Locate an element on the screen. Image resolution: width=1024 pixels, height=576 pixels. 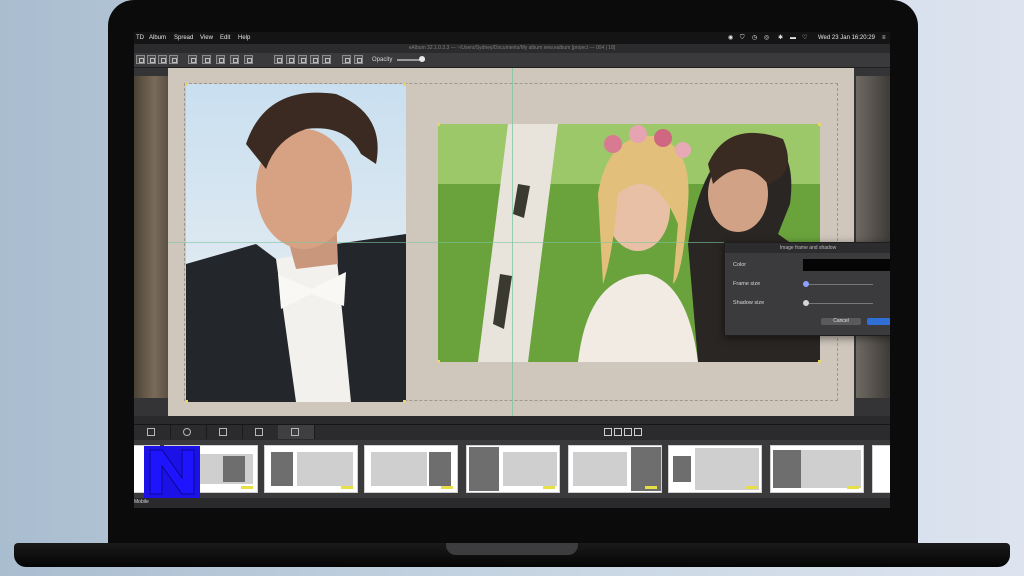
footer-label: Mobile is located at coordinates (141, 502).